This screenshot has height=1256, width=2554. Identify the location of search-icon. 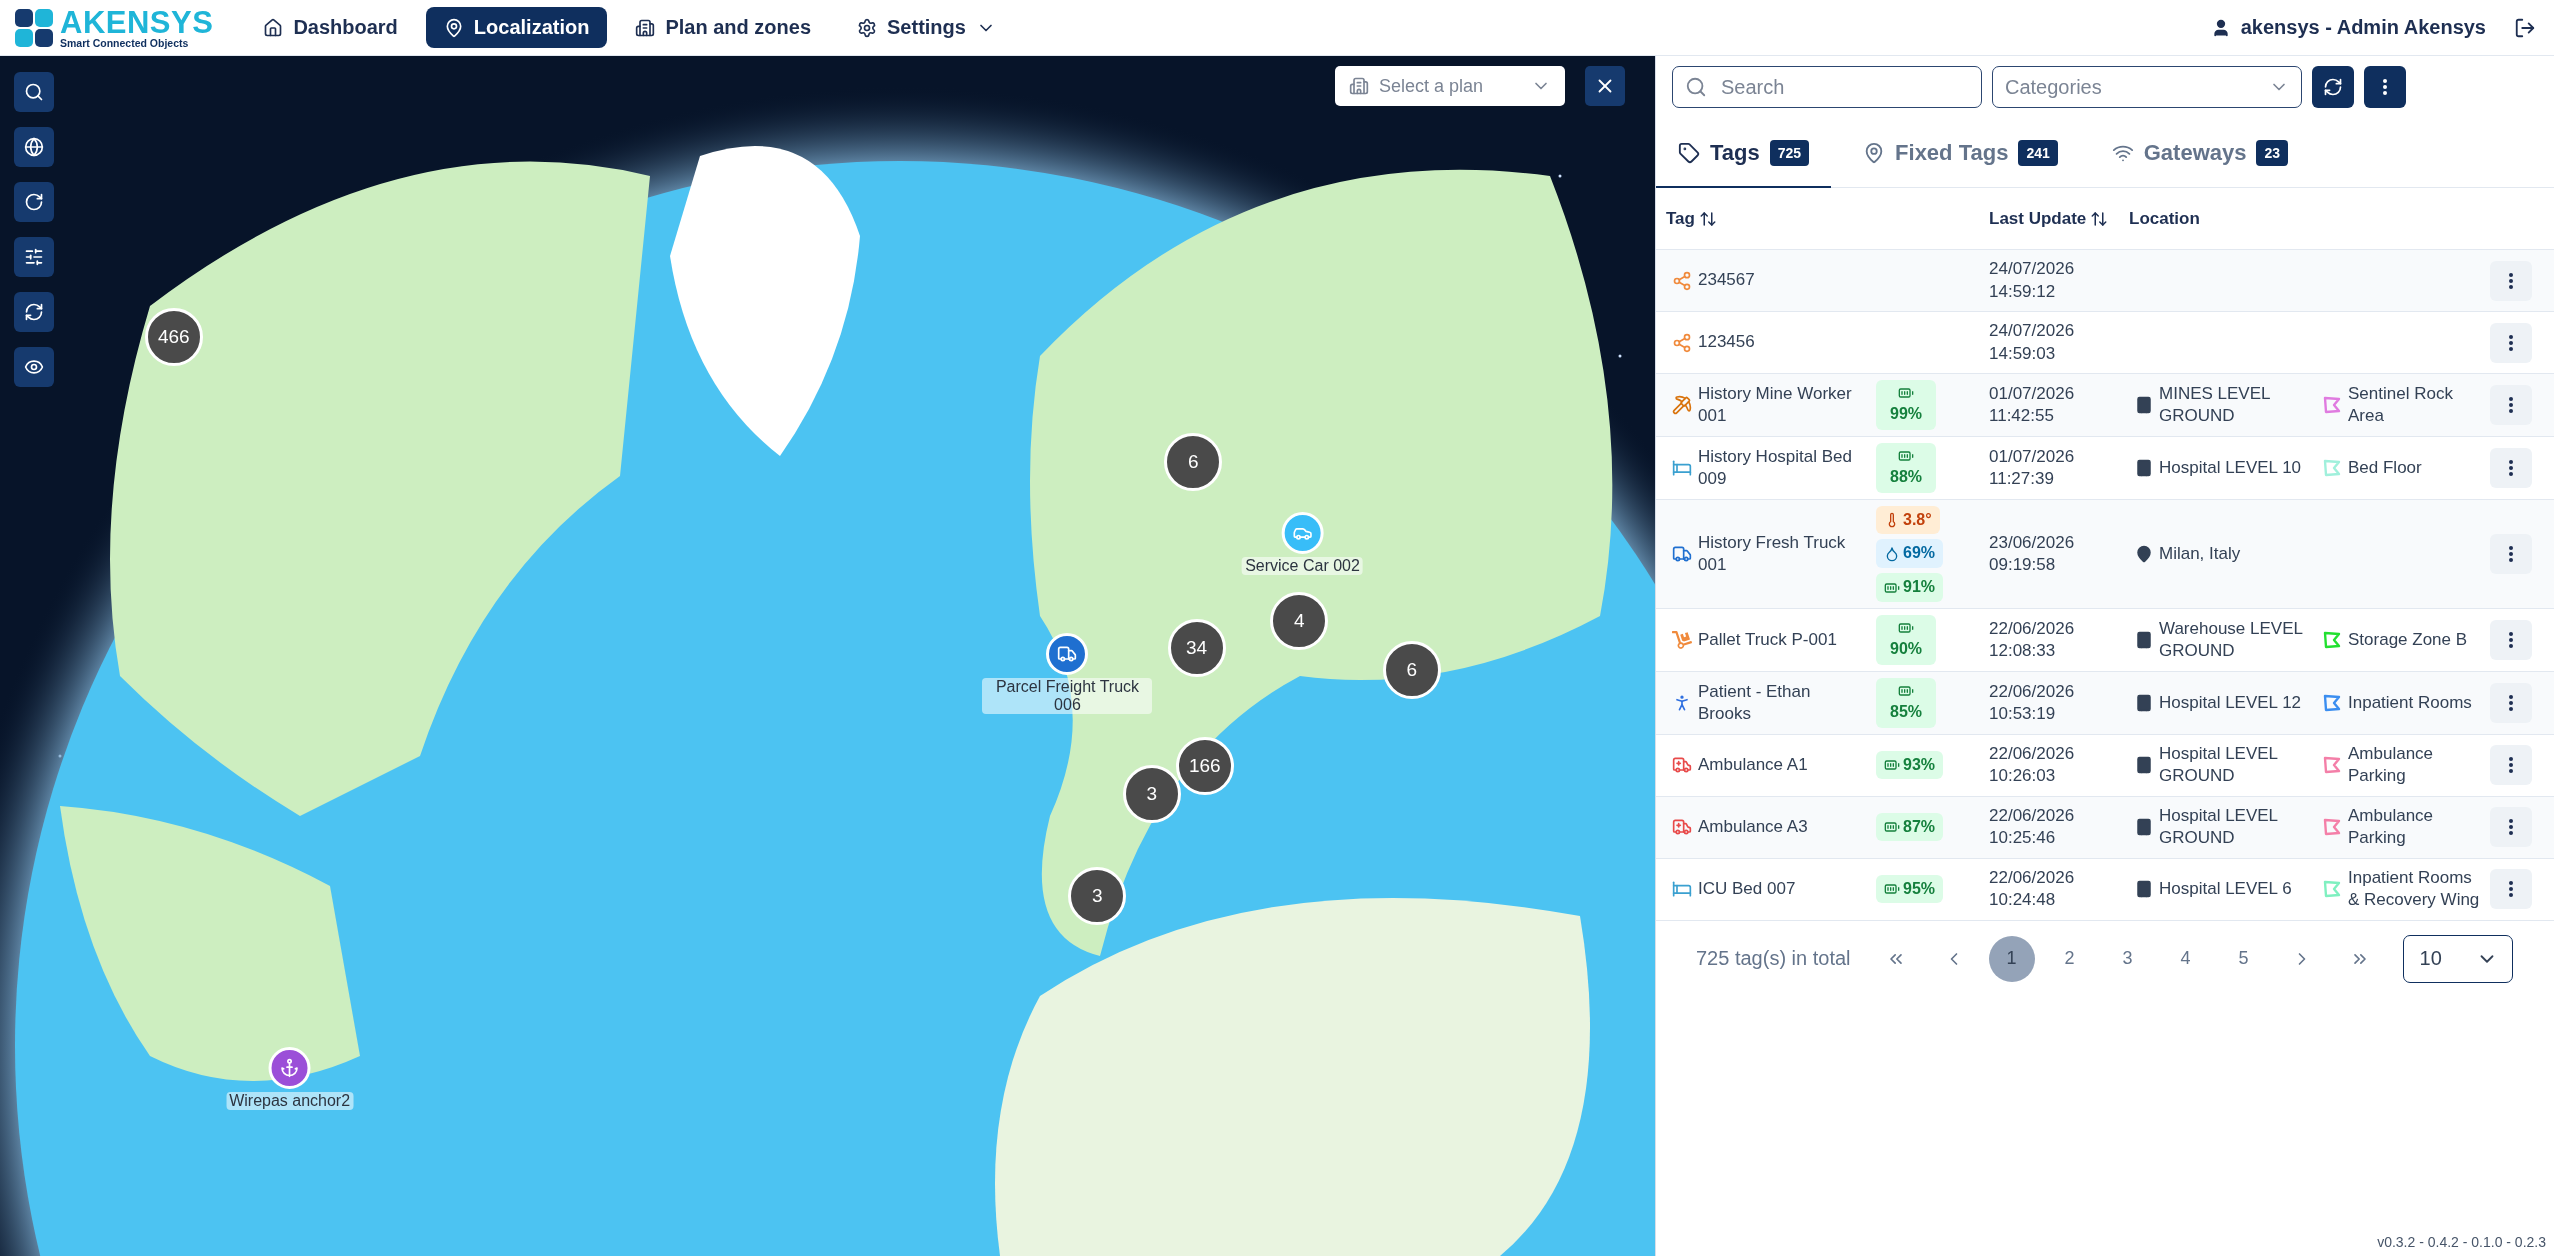
(34, 92).